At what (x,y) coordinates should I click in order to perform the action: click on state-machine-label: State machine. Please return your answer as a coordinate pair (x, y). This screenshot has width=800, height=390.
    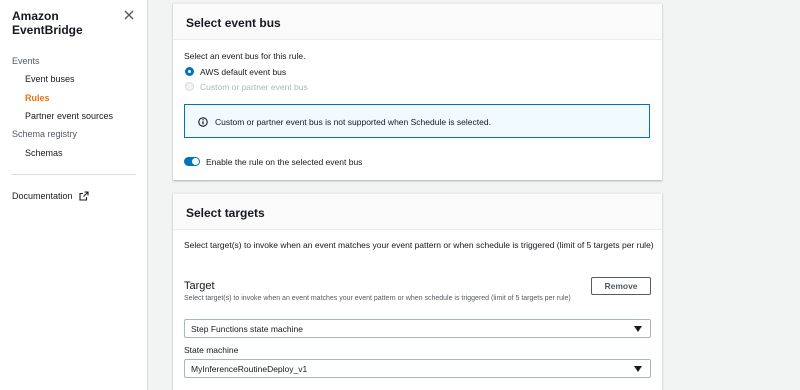
    Looking at the image, I should click on (211, 350).